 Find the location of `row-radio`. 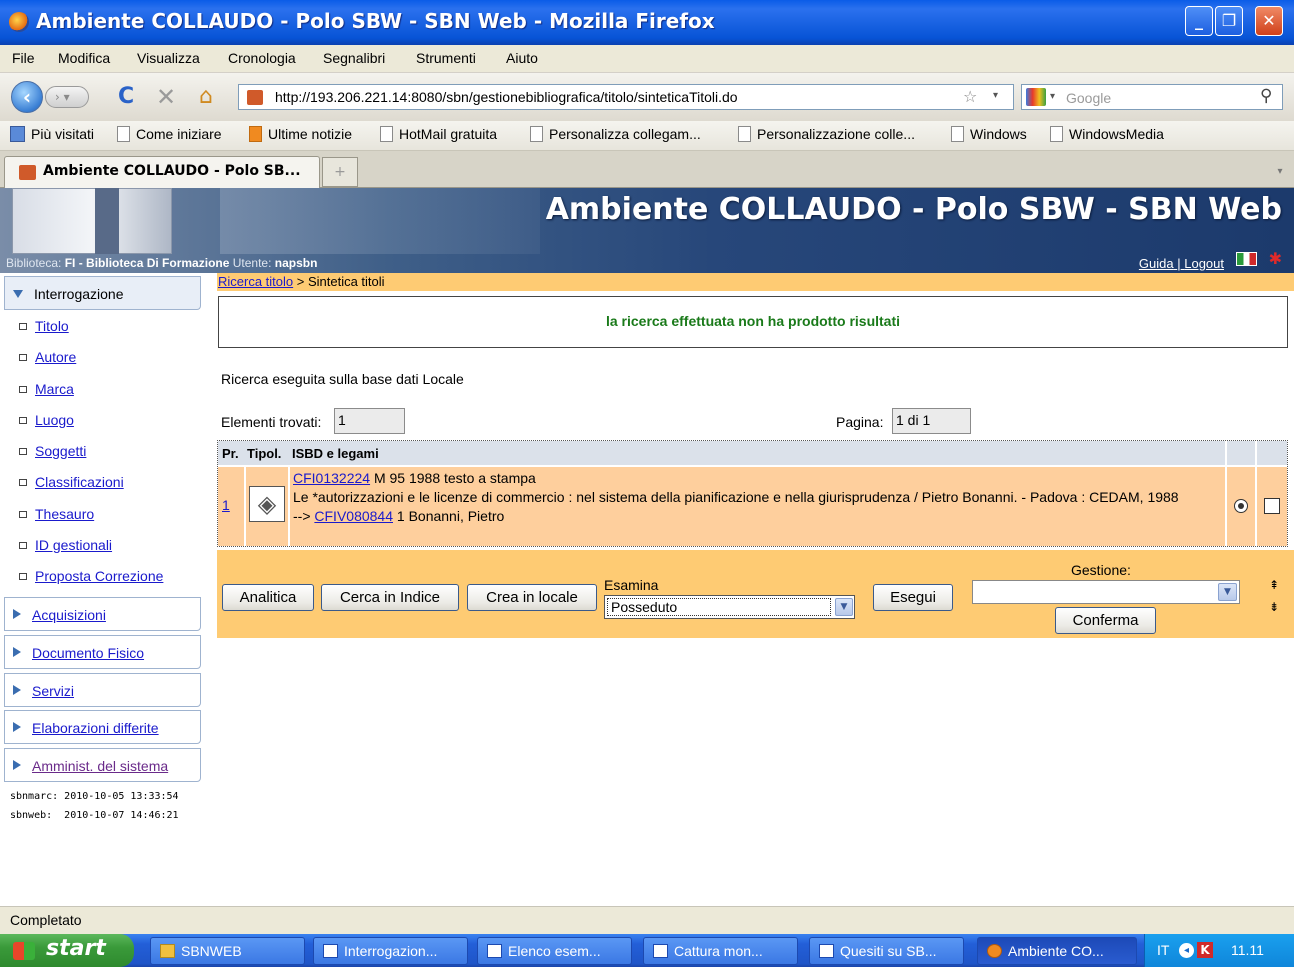

row-radio is located at coordinates (1241, 506).